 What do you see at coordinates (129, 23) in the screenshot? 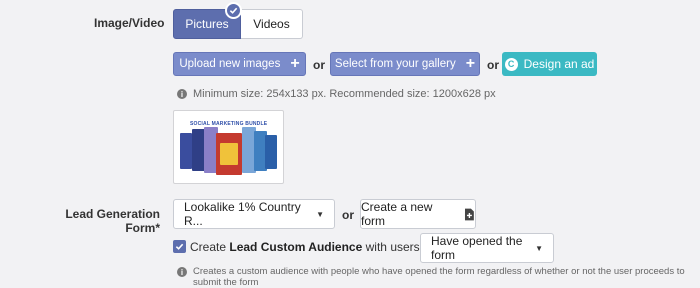
I see `image-video-label: Image/Video` at bounding box center [129, 23].